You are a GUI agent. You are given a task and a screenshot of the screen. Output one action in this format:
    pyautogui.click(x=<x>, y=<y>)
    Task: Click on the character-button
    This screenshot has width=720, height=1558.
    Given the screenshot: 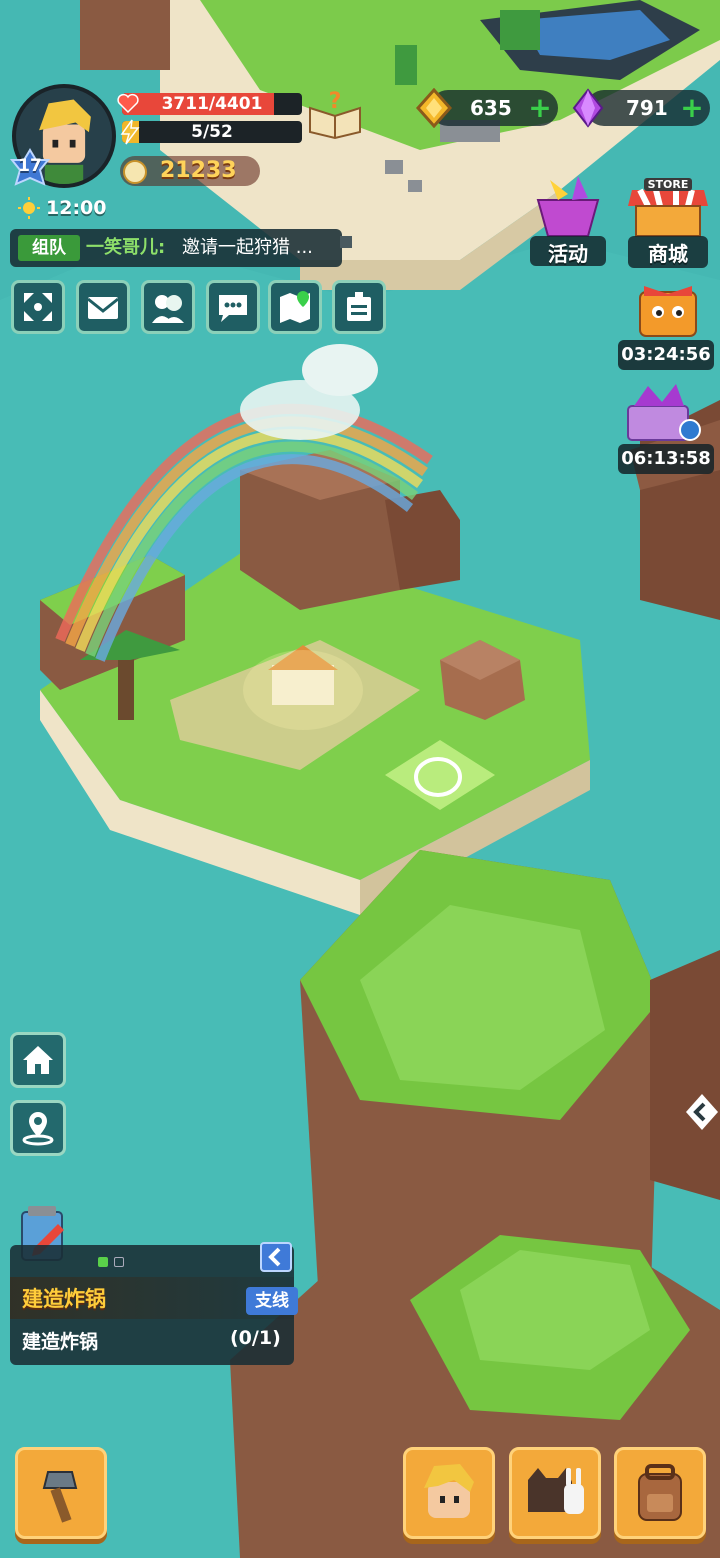 What is the action you would take?
    pyautogui.click(x=449, y=1493)
    